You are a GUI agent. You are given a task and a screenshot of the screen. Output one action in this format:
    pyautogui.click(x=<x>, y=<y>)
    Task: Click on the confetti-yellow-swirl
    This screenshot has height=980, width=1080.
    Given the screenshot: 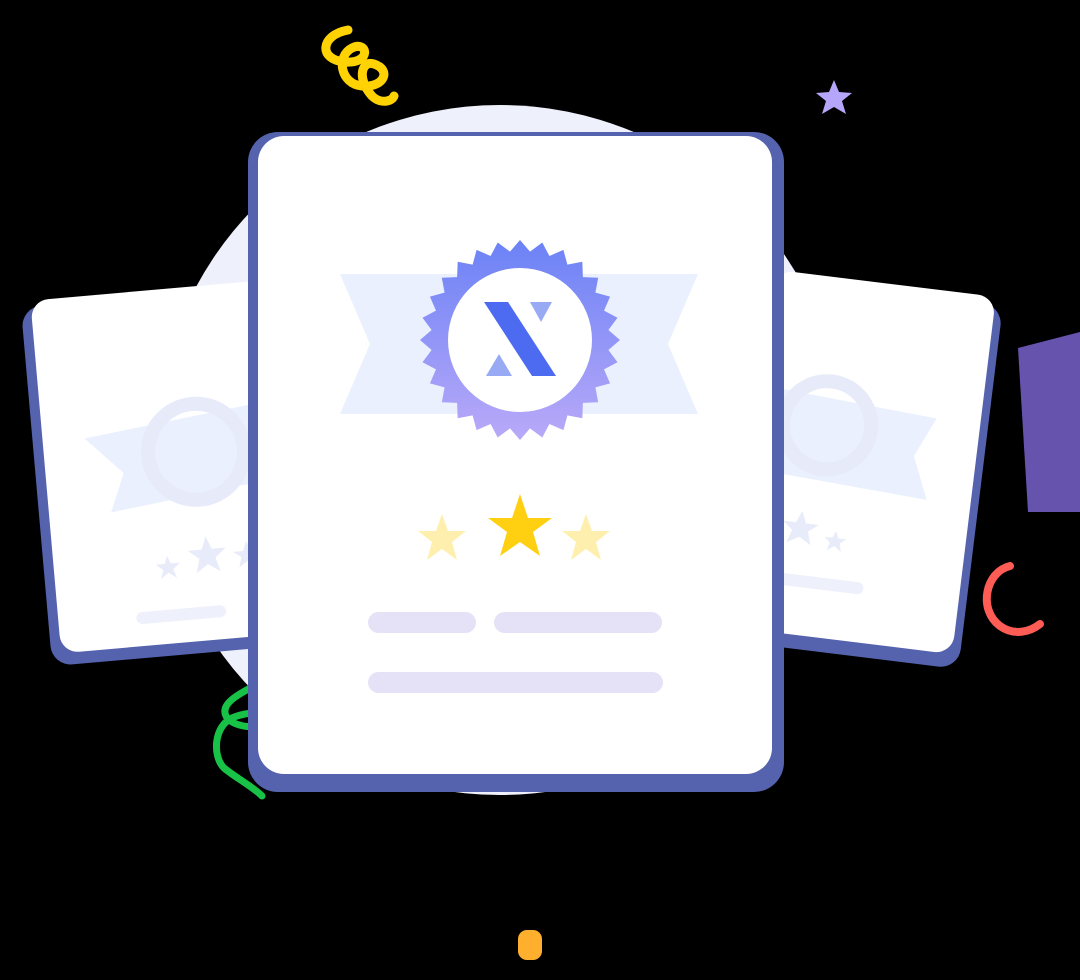 What is the action you would take?
    pyautogui.click(x=360, y=65)
    